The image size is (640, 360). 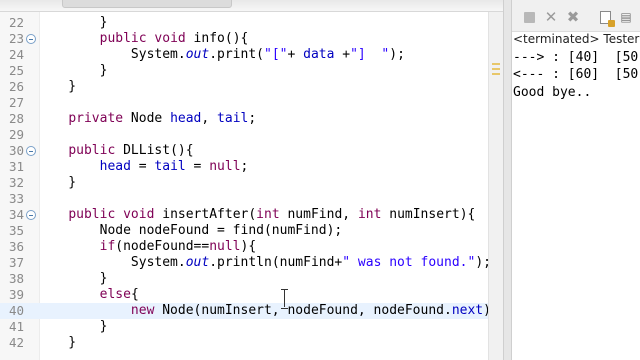 I want to click on remove-all-terminated-icon: ✖, so click(x=573, y=17).